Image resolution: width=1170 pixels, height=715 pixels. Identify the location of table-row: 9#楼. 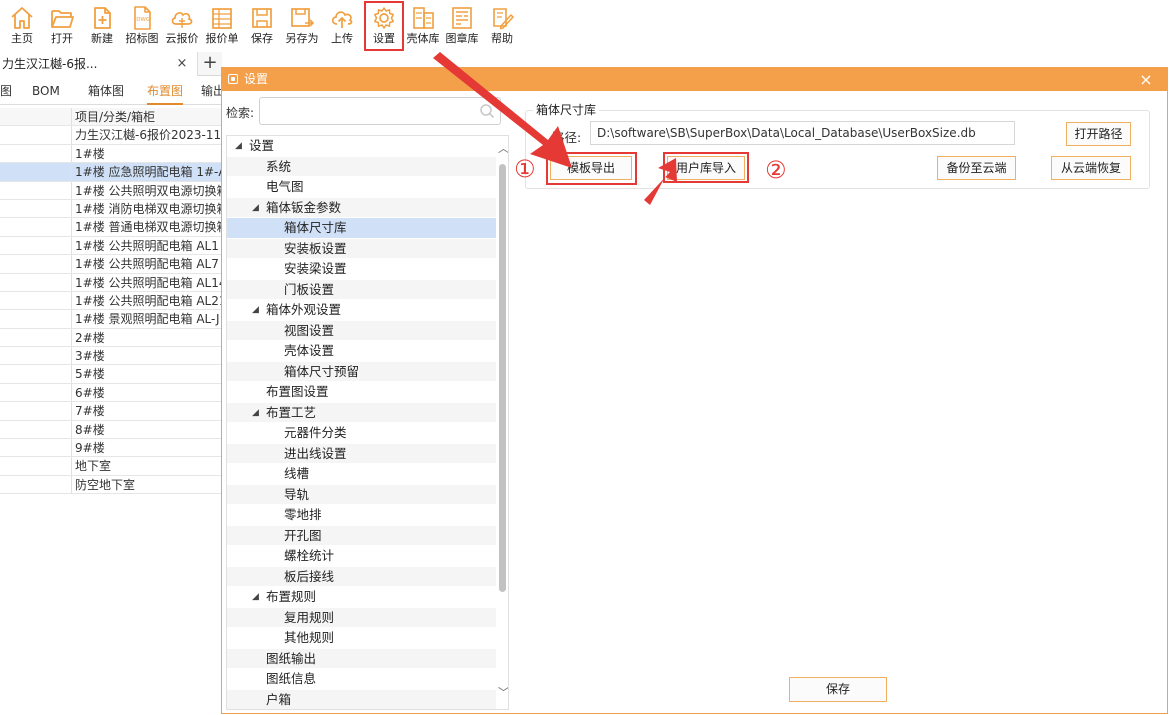
(111, 448).